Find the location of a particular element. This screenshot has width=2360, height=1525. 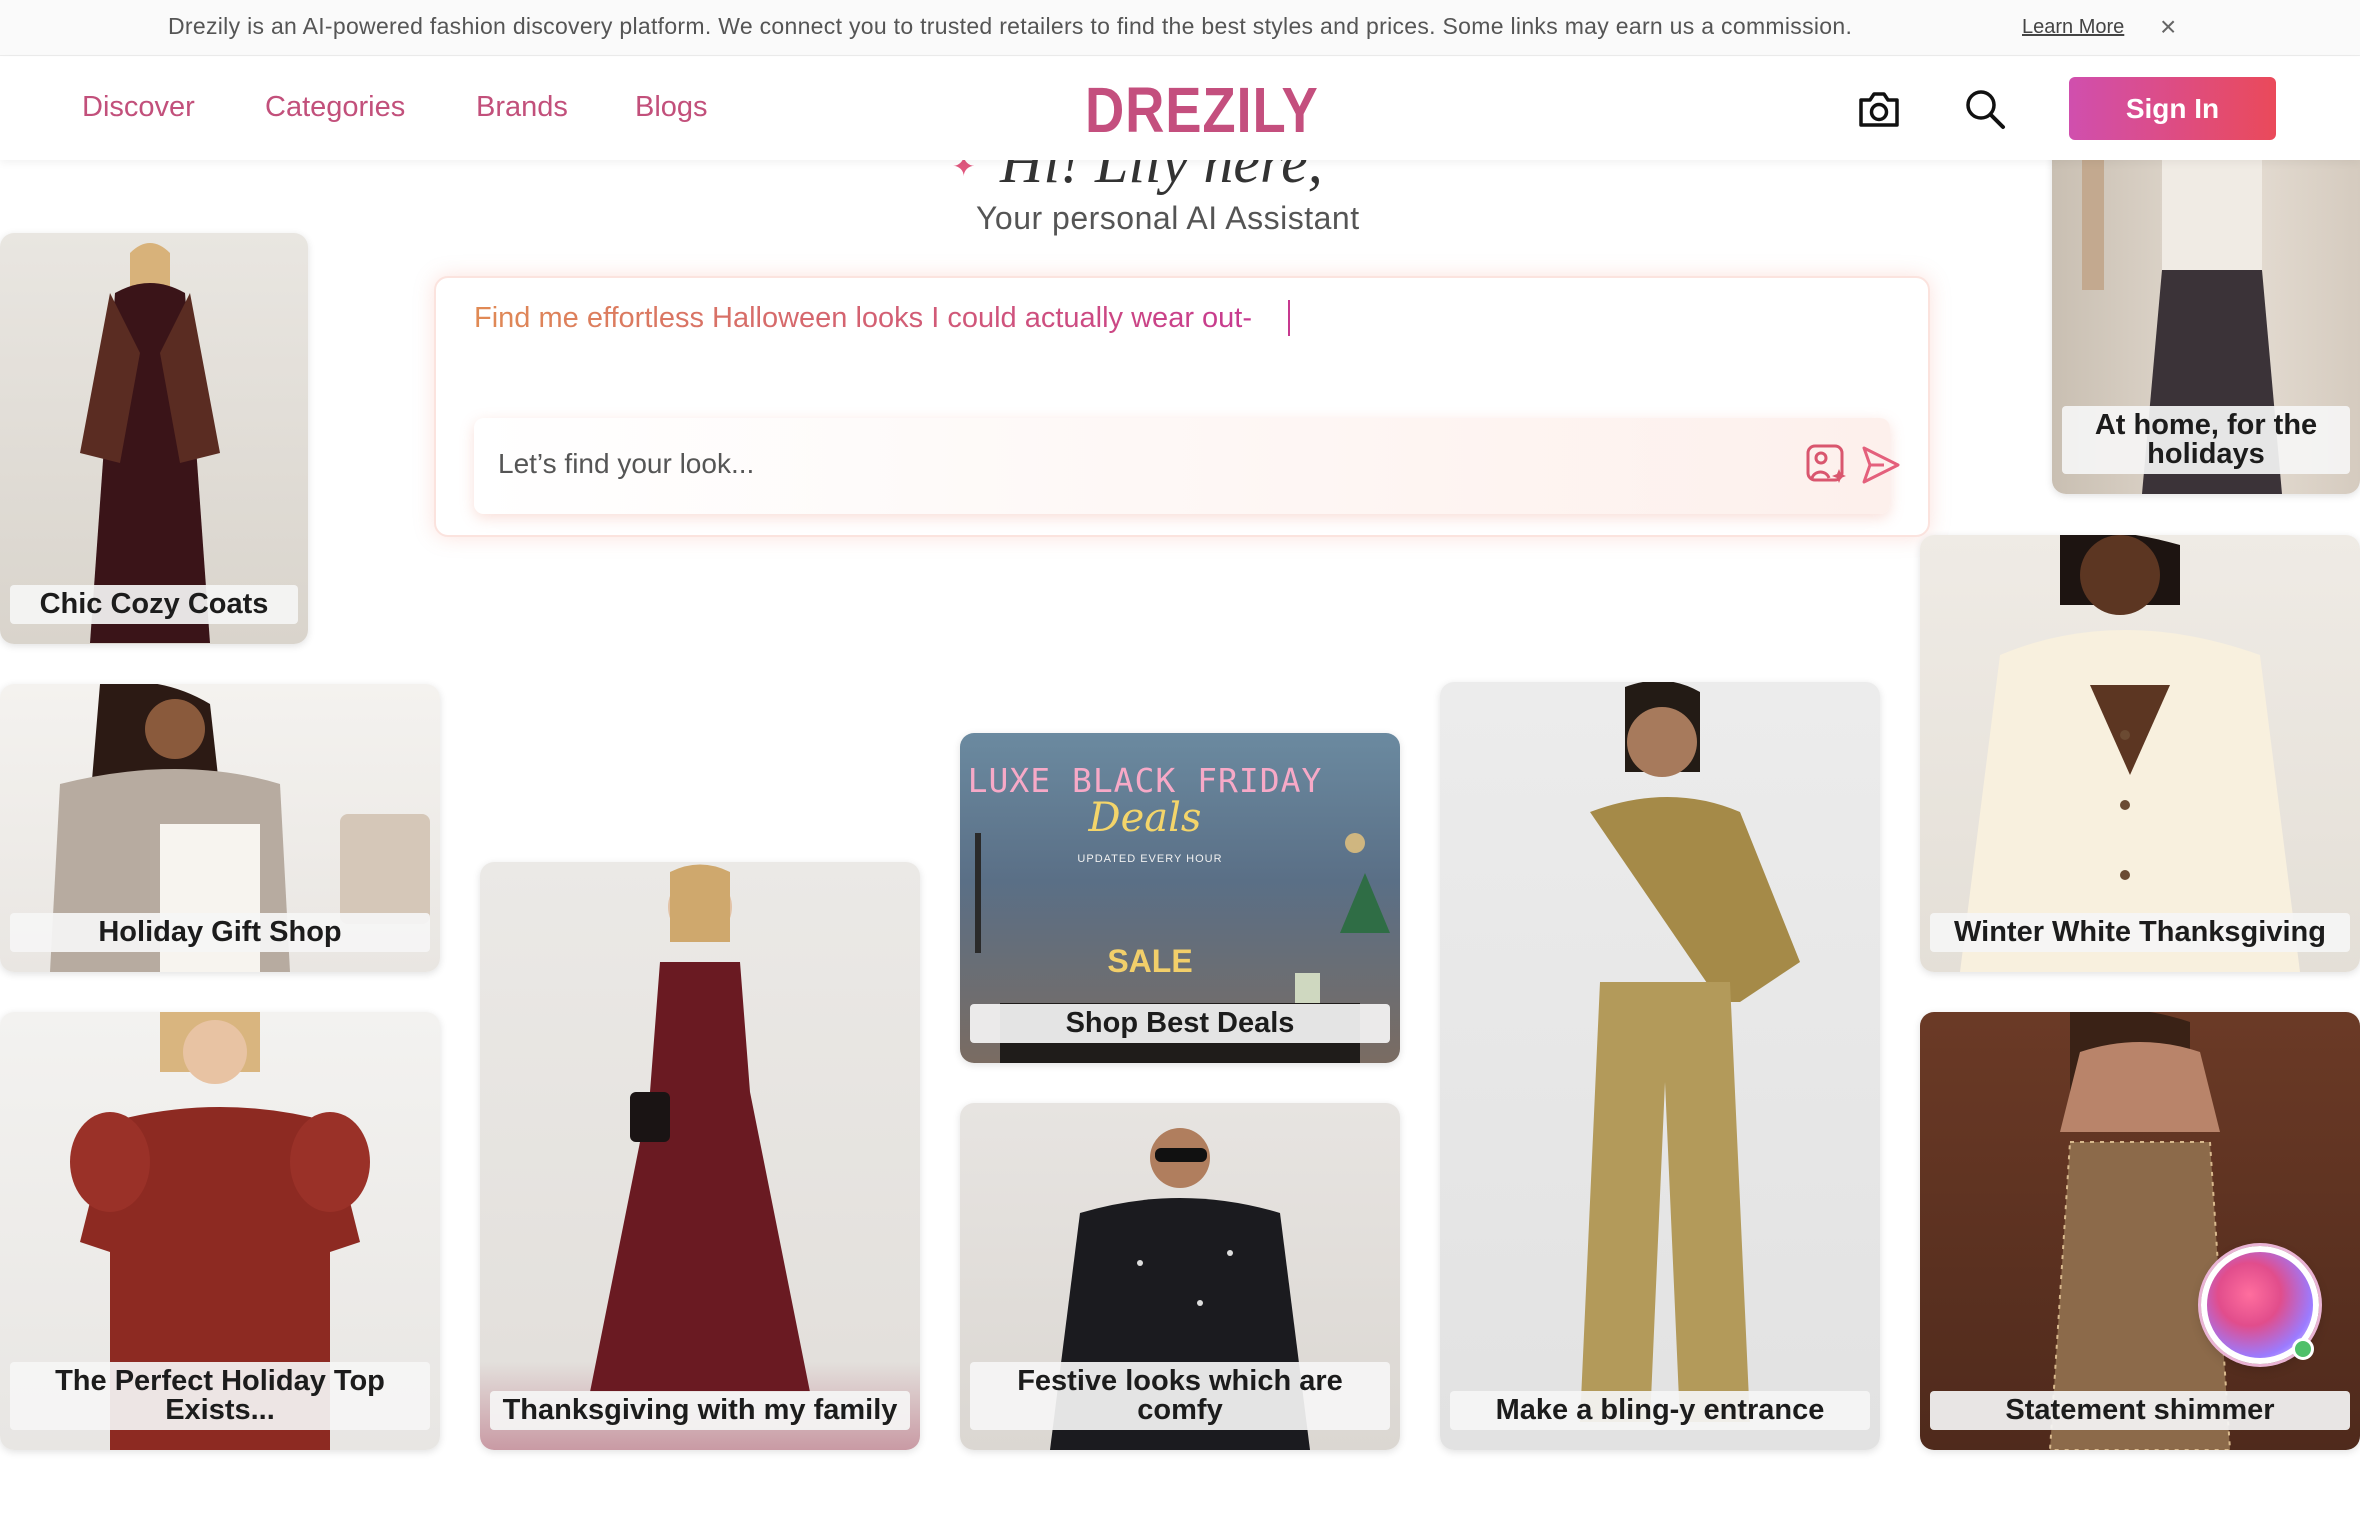

card-bling-entrance: Make a bling-y entrance is located at coordinates (1660, 1066).